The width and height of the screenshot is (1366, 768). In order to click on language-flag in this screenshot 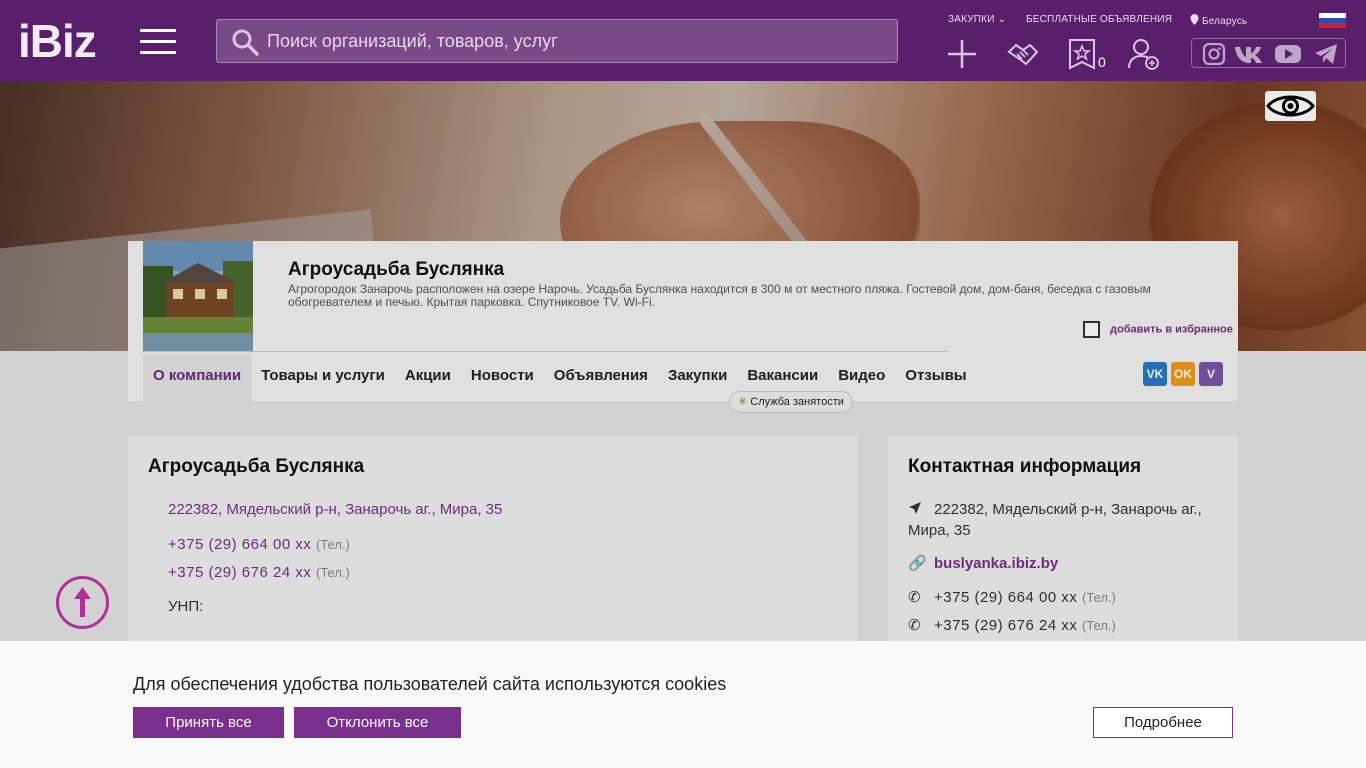, I will do `click(1332, 20)`.